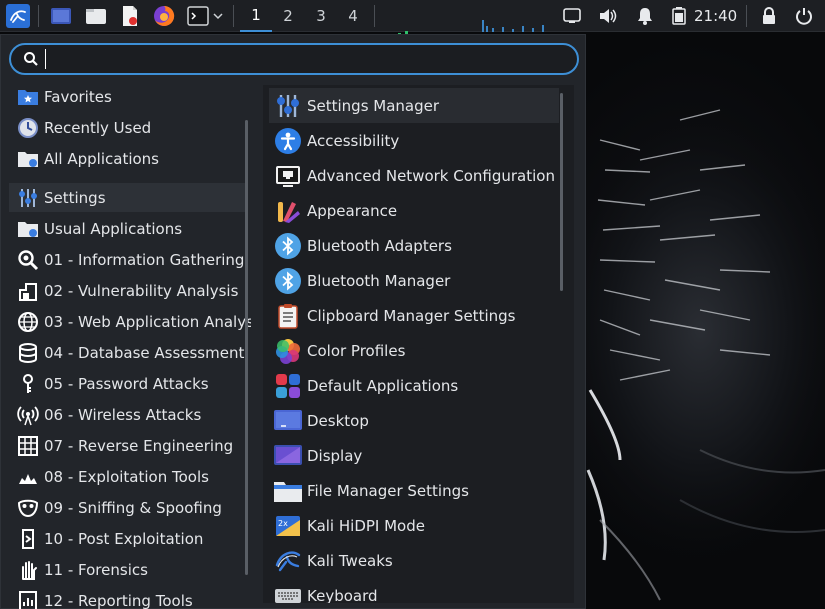  I want to click on magnifier-icon, so click(28, 260).